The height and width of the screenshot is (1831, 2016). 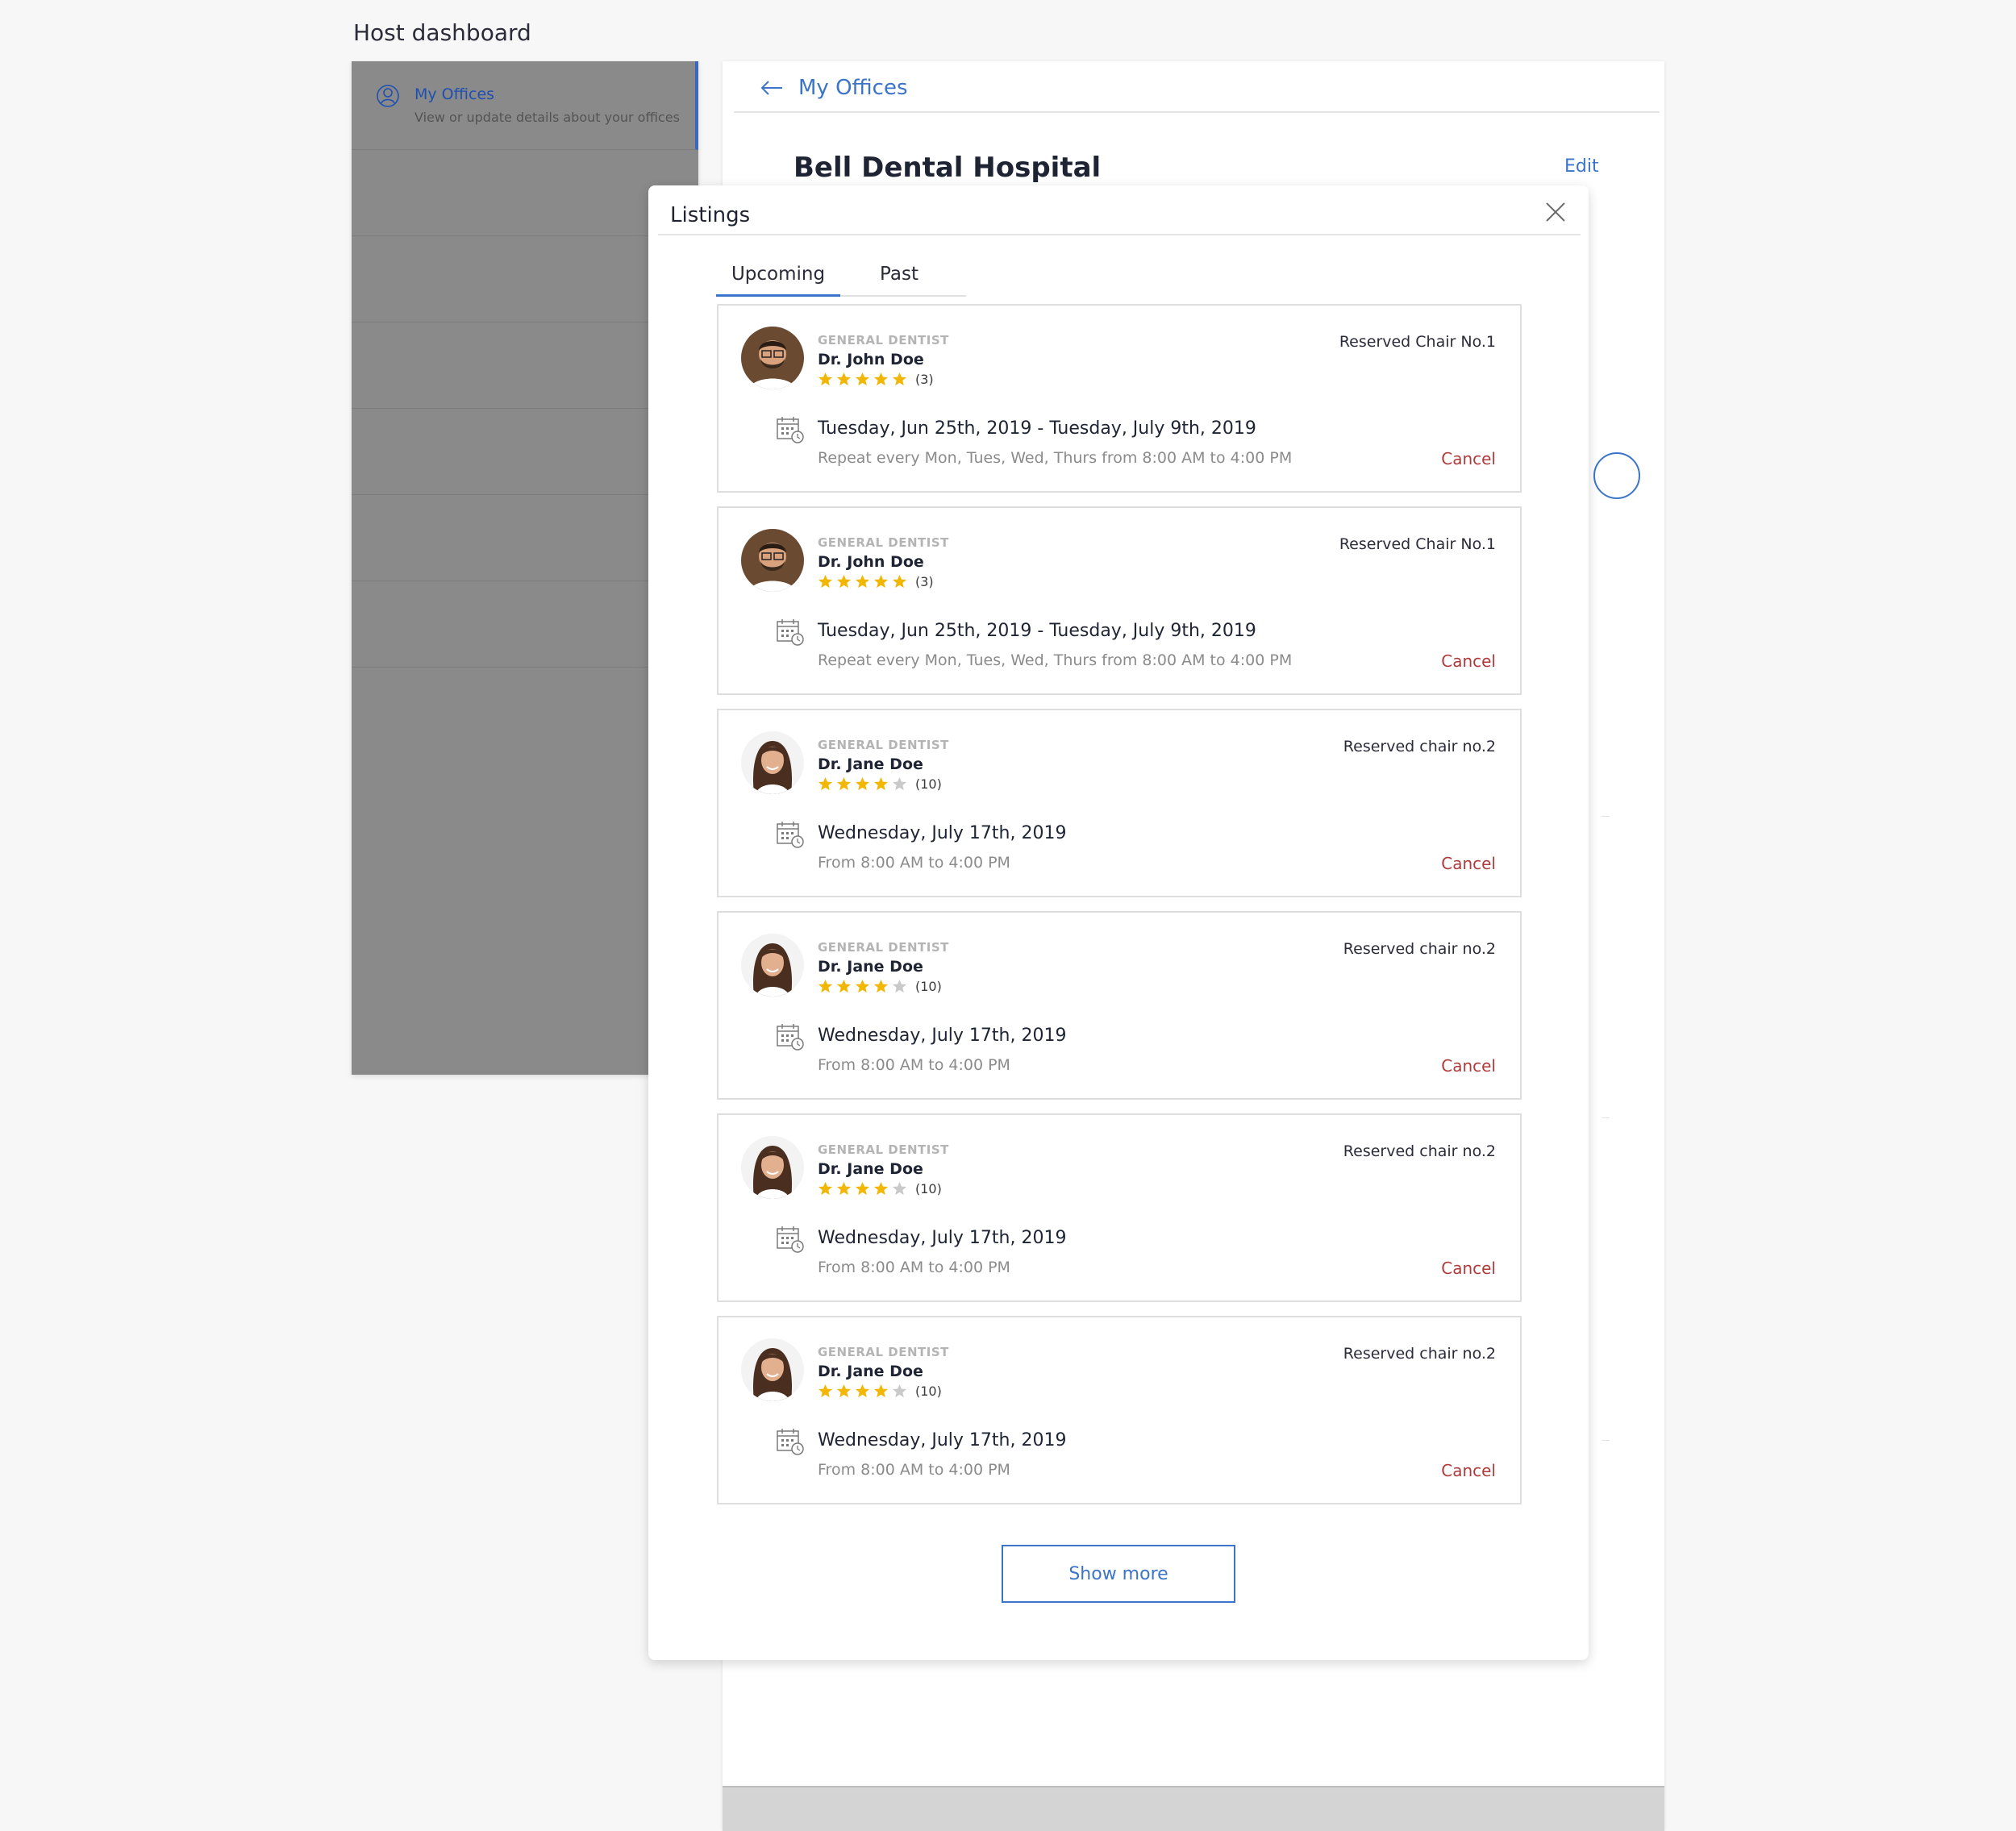 I want to click on tab-upcoming: Upcoming, so click(x=778, y=277).